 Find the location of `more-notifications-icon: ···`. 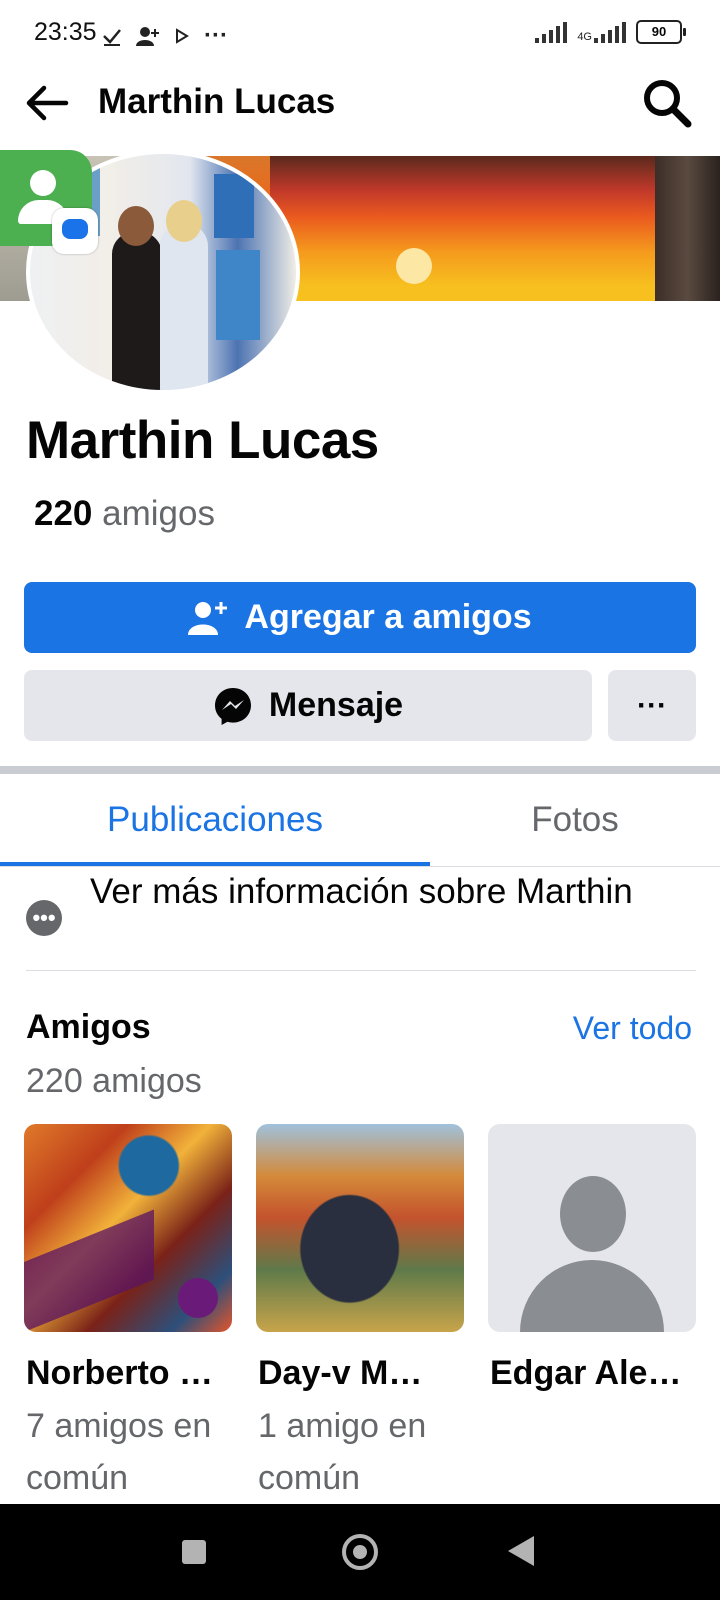

more-notifications-icon: ··· is located at coordinates (216, 35).